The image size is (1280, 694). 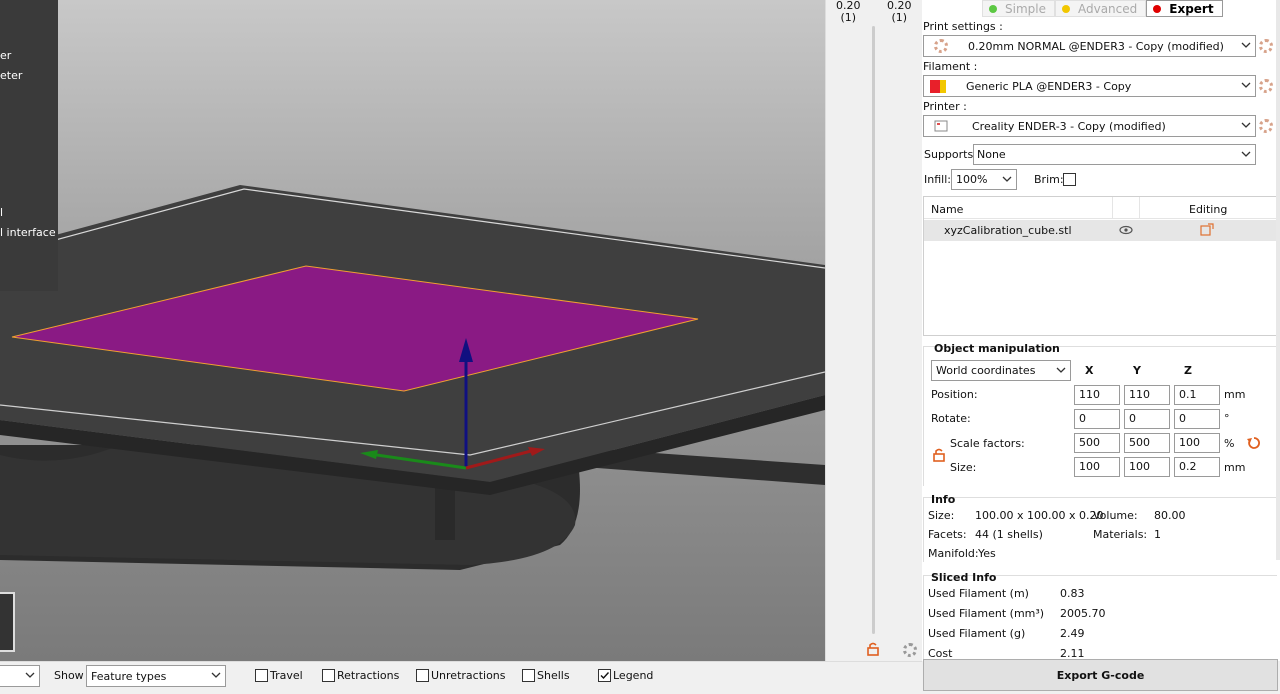 What do you see at coordinates (1278, 280) in the screenshot?
I see `sidebar-scrollbar` at bounding box center [1278, 280].